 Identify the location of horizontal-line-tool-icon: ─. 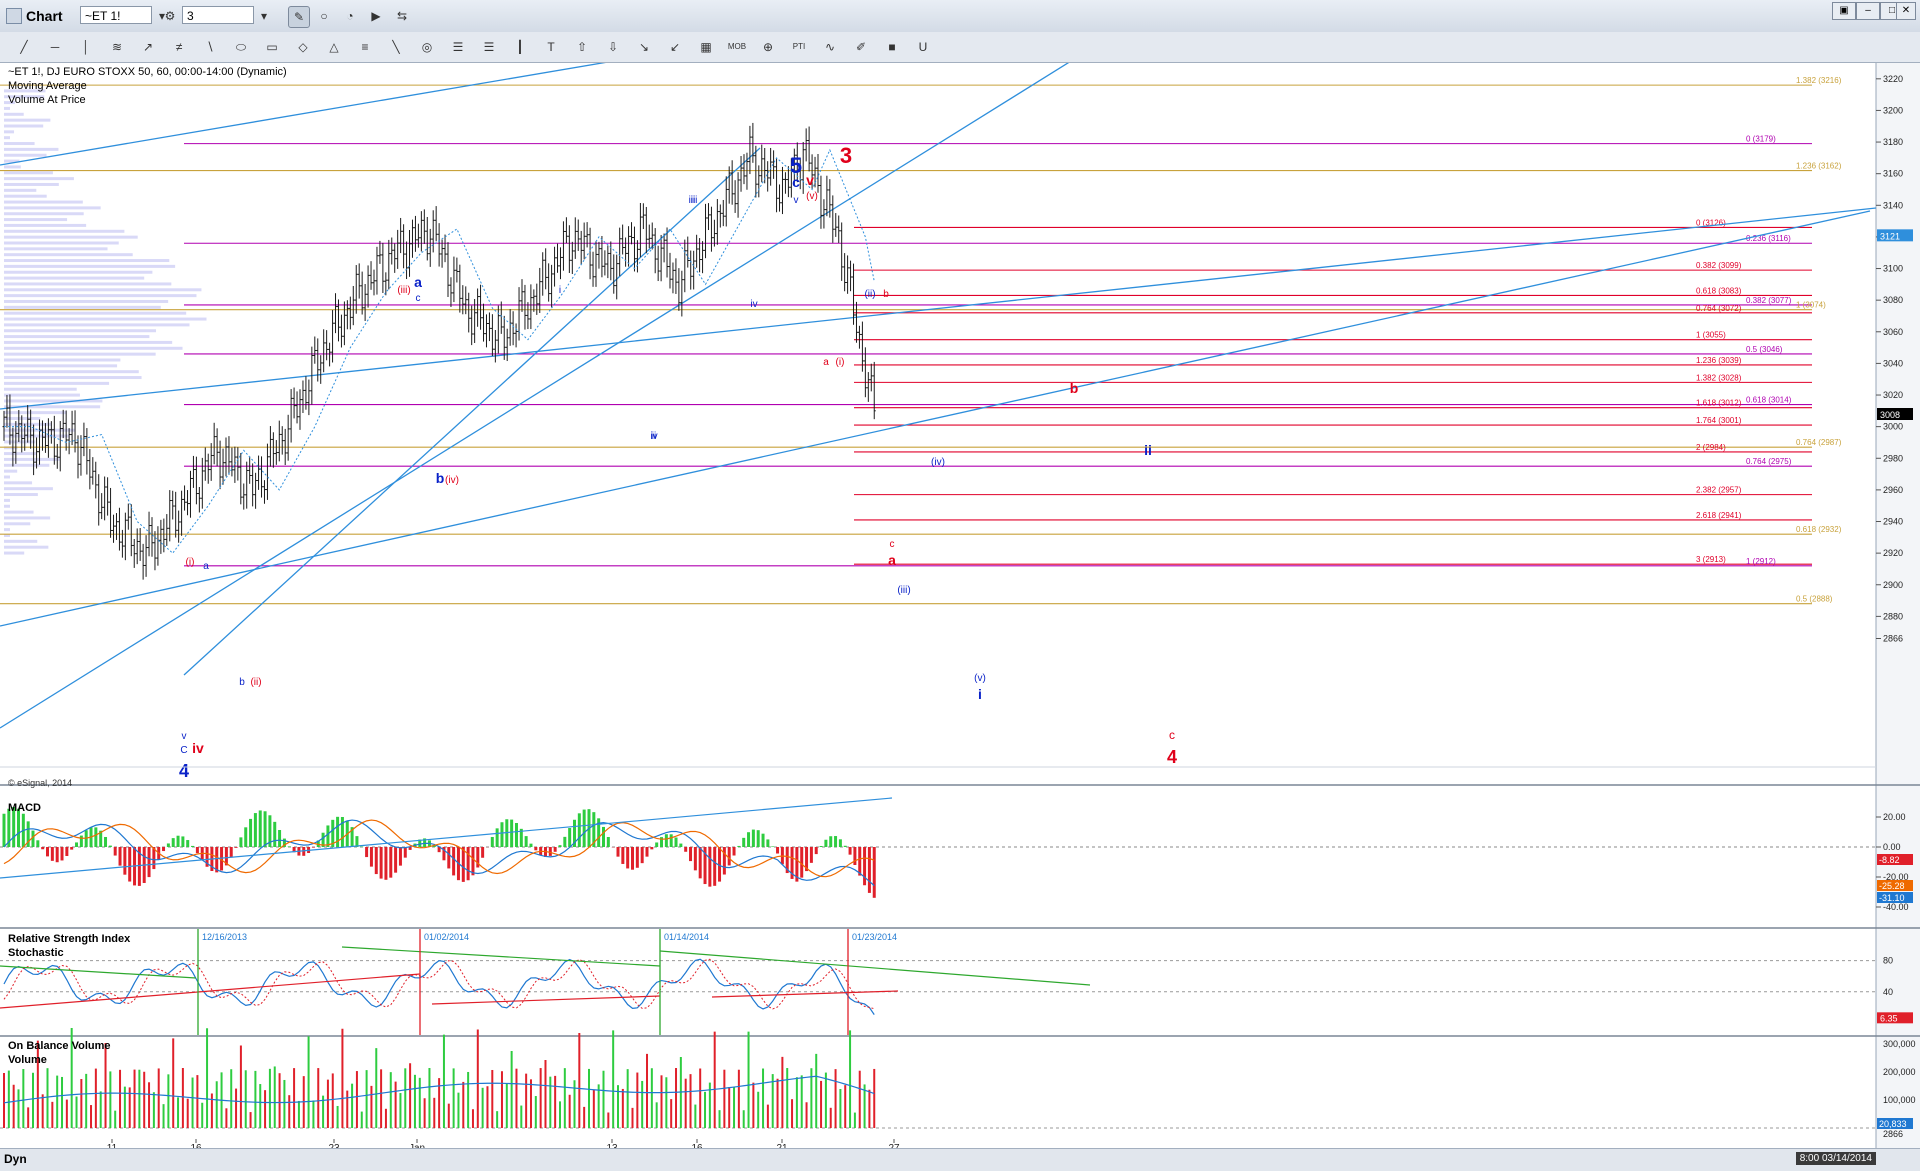
(55, 47).